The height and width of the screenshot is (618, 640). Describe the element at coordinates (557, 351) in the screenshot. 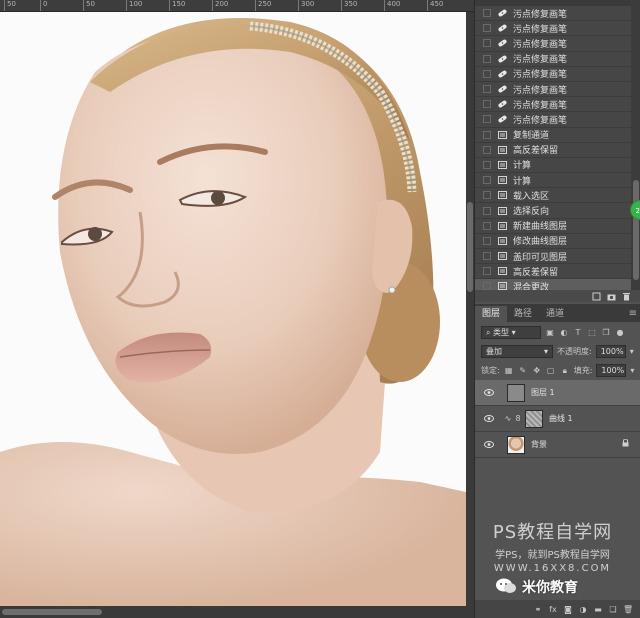

I see `blend-row: 叠加 ▾ 不透明度: 100% ▾` at that location.